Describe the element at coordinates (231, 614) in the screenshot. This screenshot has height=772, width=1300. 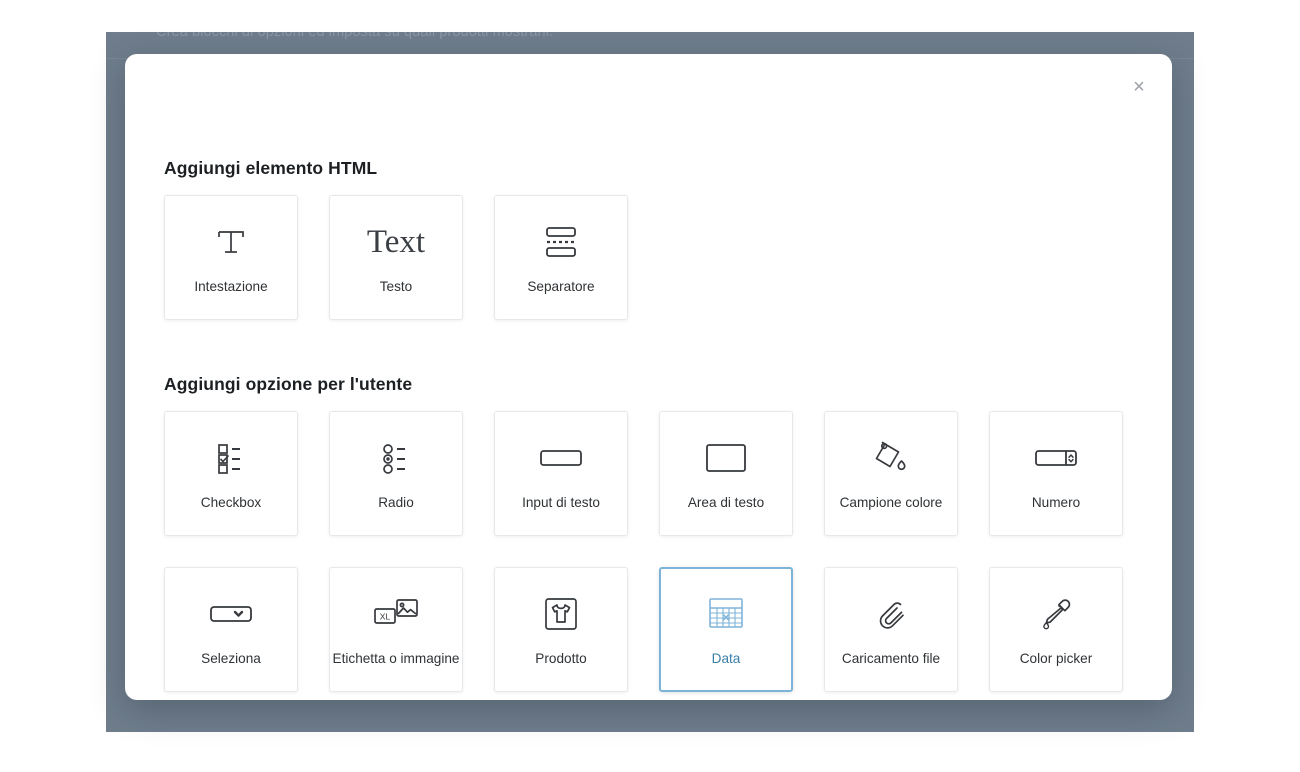
I see `select-dropdown-icon` at that location.